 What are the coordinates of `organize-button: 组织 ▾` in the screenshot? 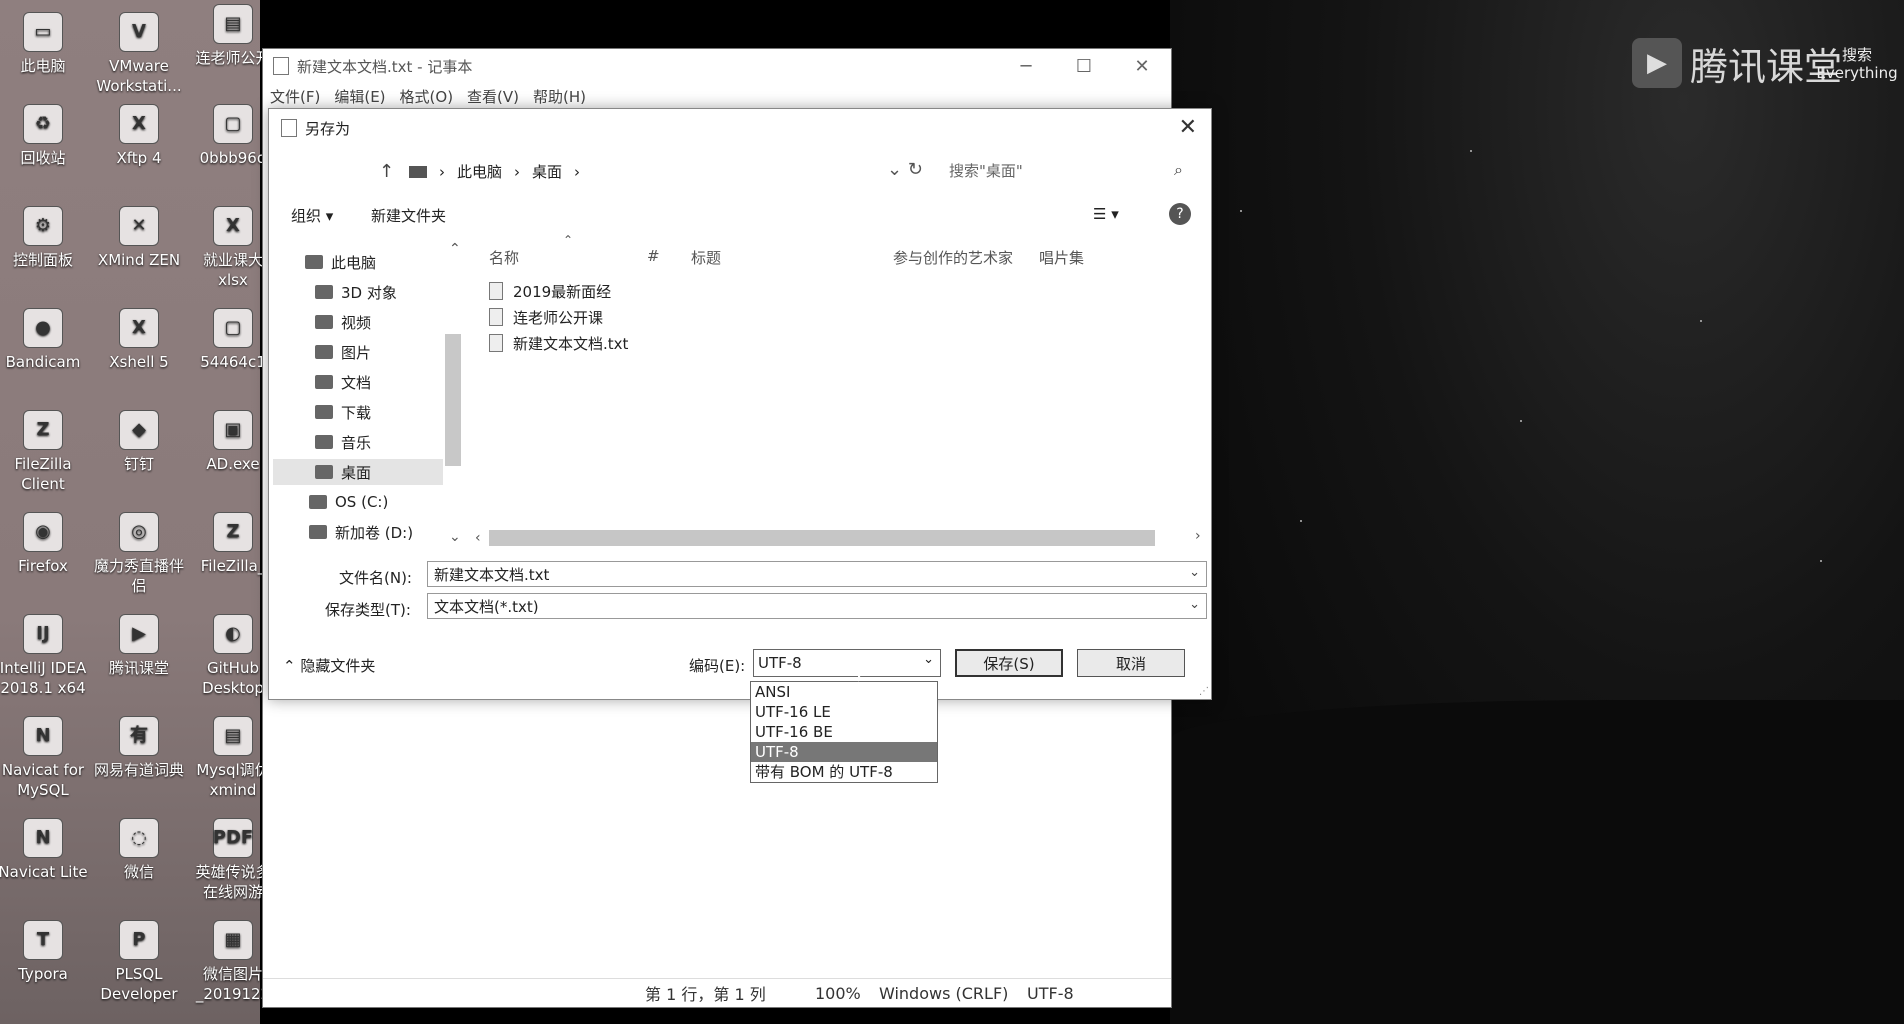 It's located at (312, 215).